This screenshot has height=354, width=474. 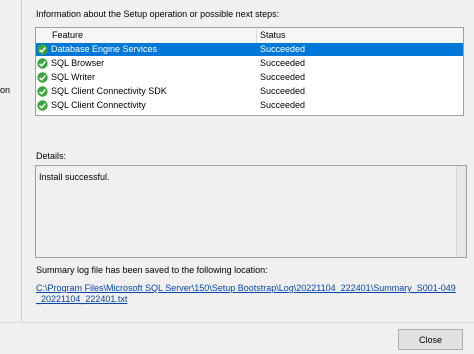 I want to click on details-label: Details:, so click(x=51, y=156).